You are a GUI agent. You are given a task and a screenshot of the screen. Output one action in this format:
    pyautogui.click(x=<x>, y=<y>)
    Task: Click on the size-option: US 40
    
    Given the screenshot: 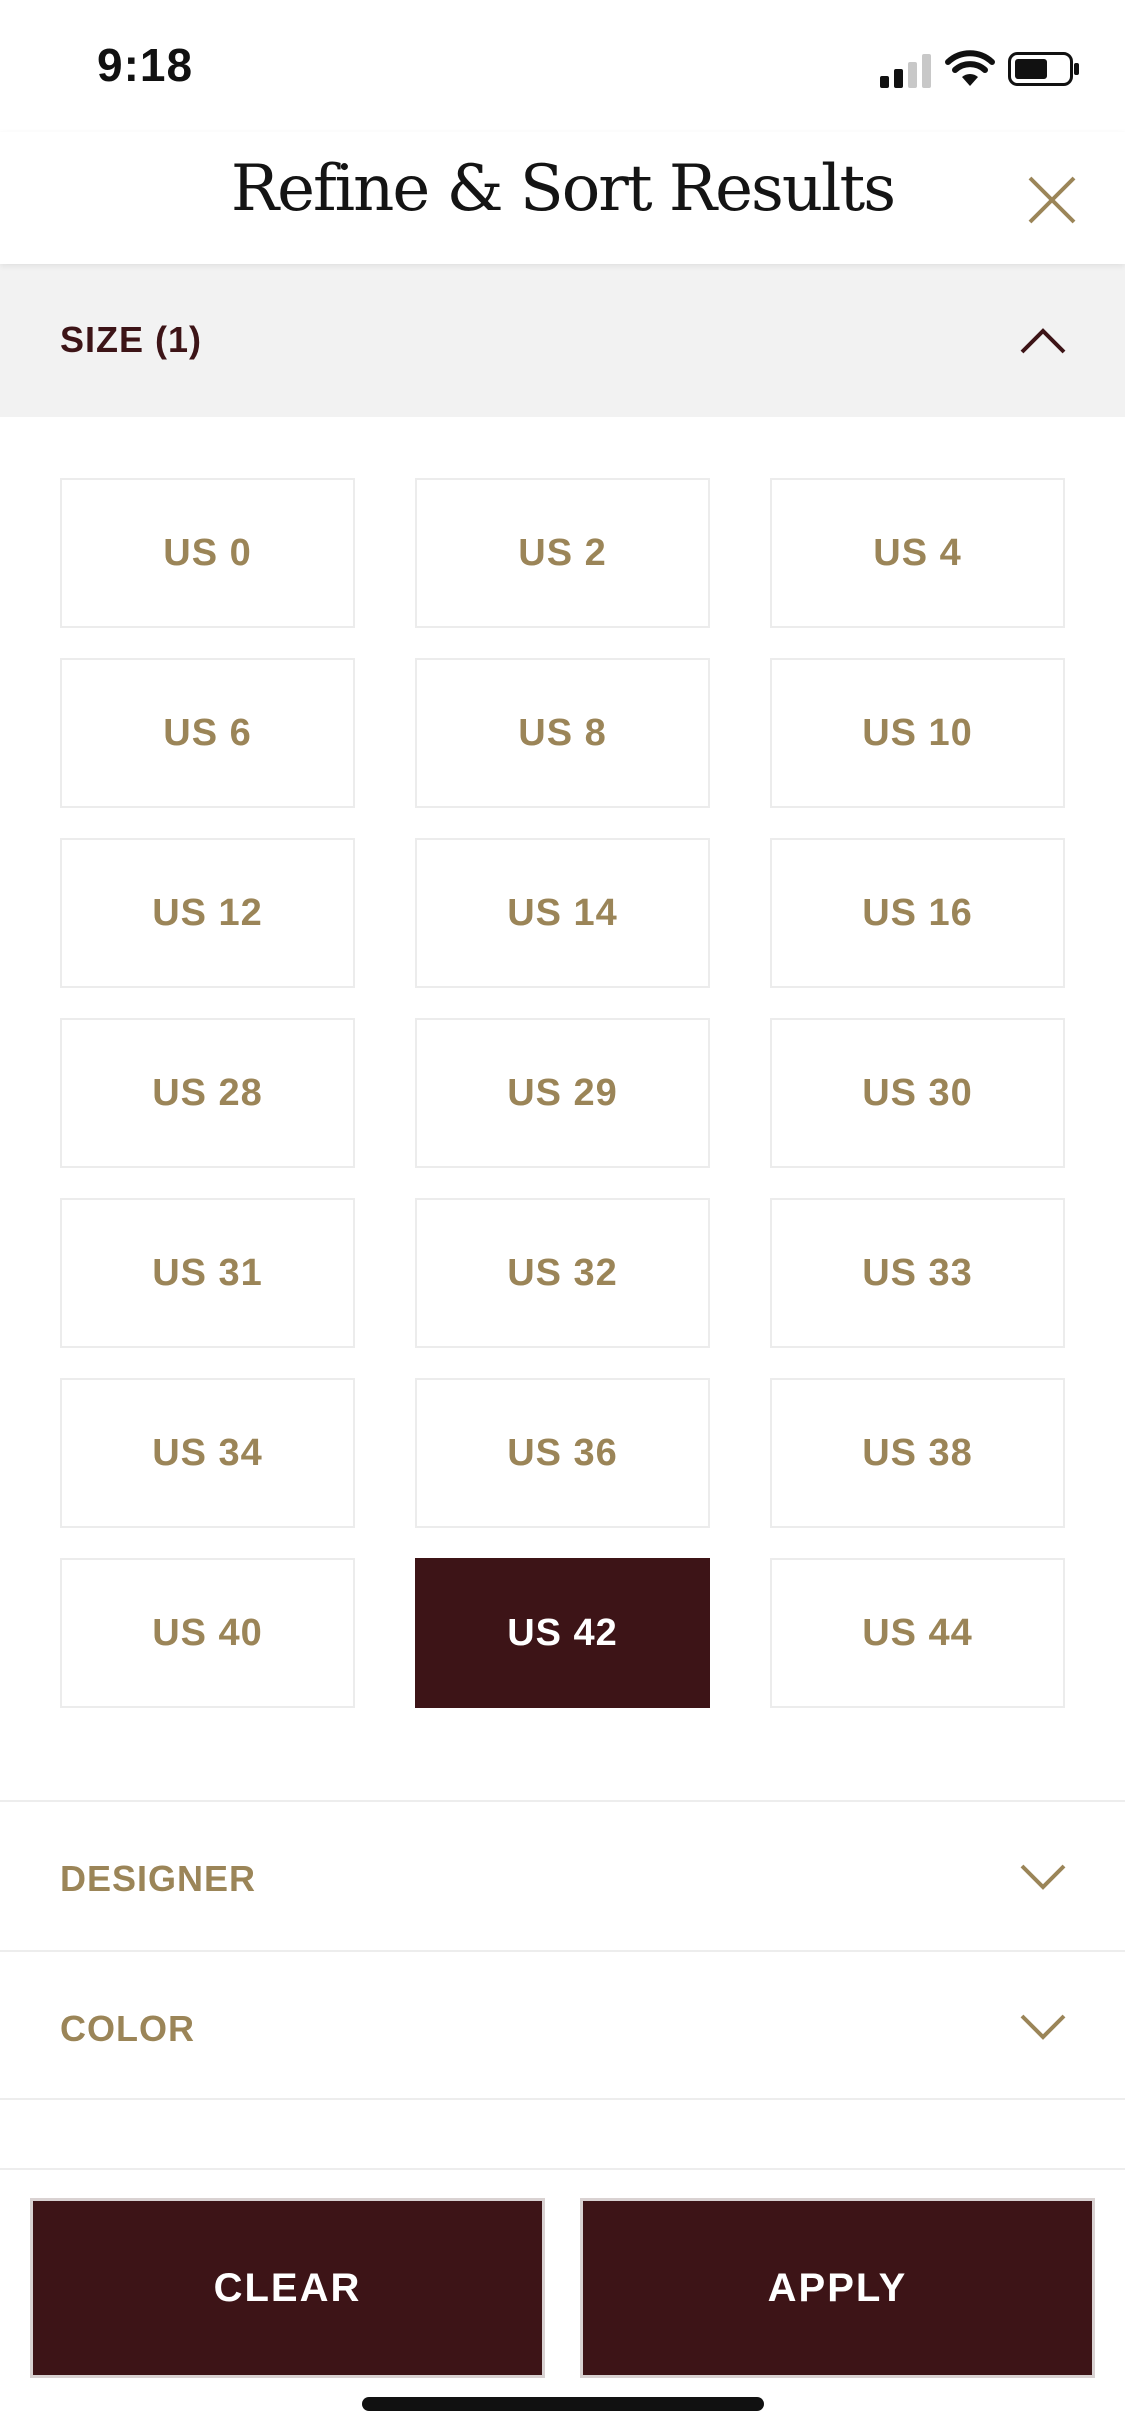 What is the action you would take?
    pyautogui.click(x=207, y=1633)
    